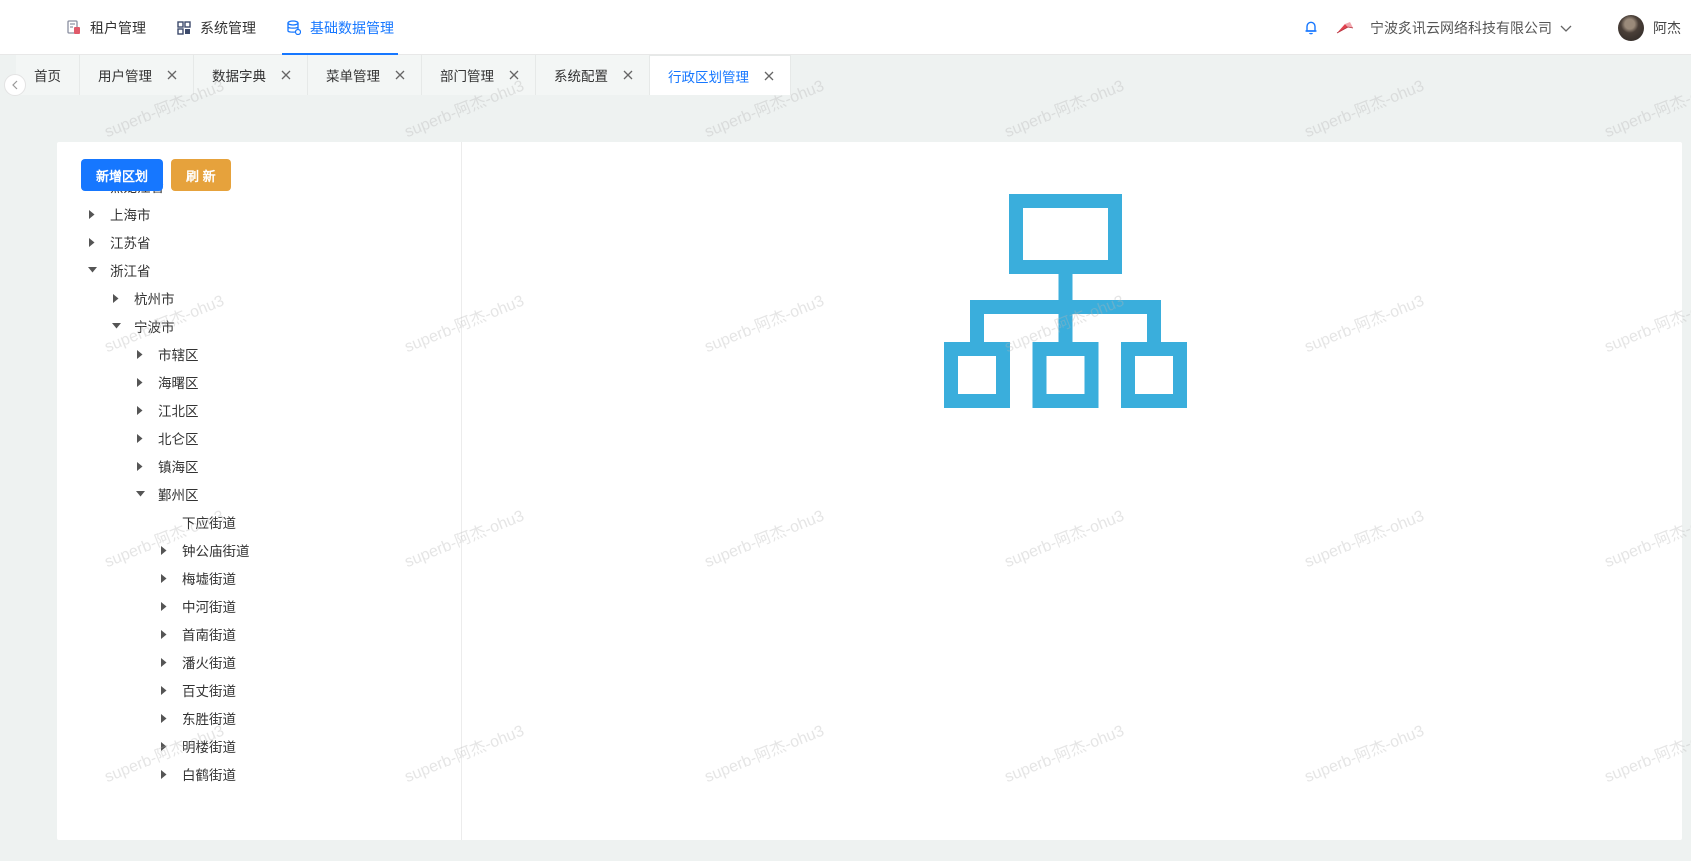 The height and width of the screenshot is (861, 1691). I want to click on tree-node: 东胜街道, so click(197, 718).